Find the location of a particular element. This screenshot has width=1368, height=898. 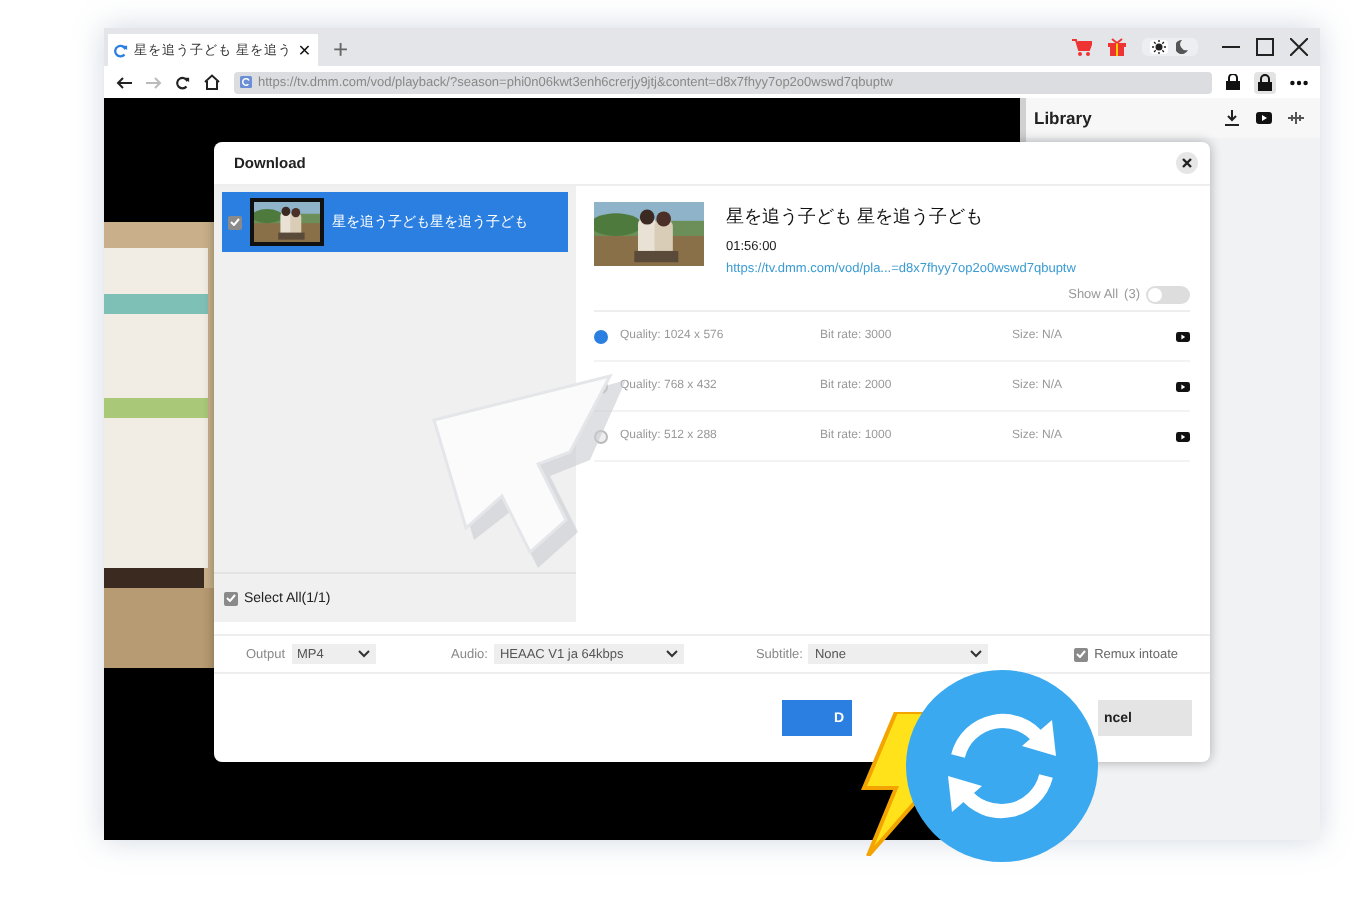

refresh-icon is located at coordinates (121, 50).